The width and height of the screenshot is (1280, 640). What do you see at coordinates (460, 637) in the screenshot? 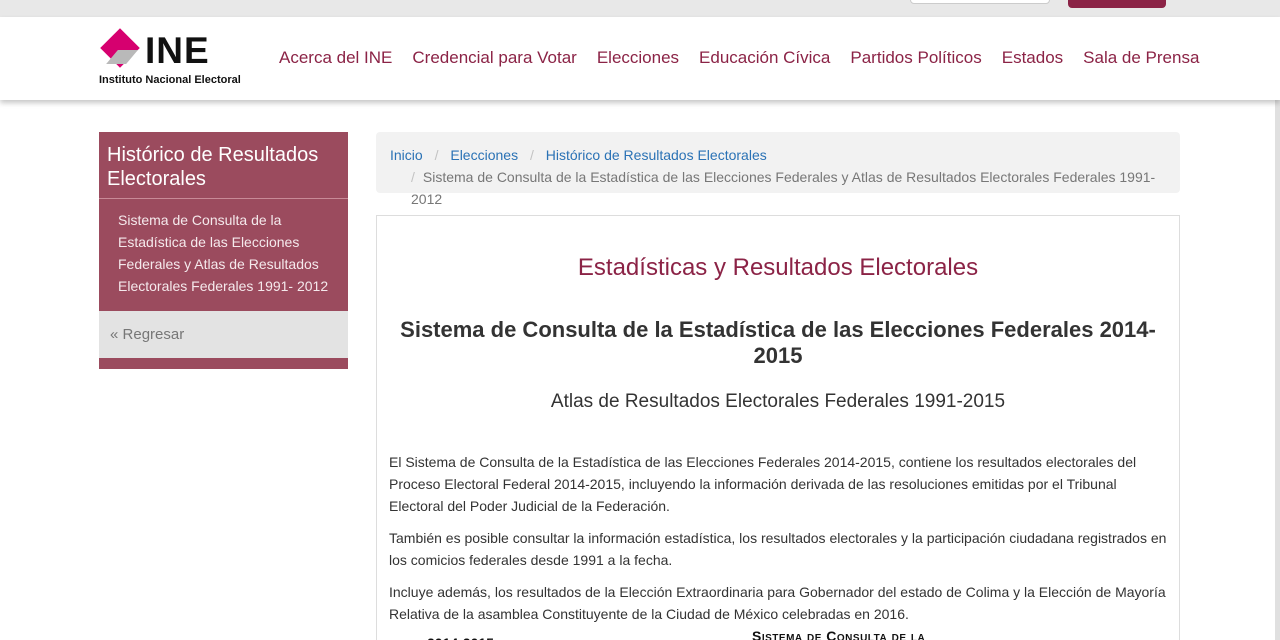
I see `year-link-2014-2015: 2014-2015` at bounding box center [460, 637].